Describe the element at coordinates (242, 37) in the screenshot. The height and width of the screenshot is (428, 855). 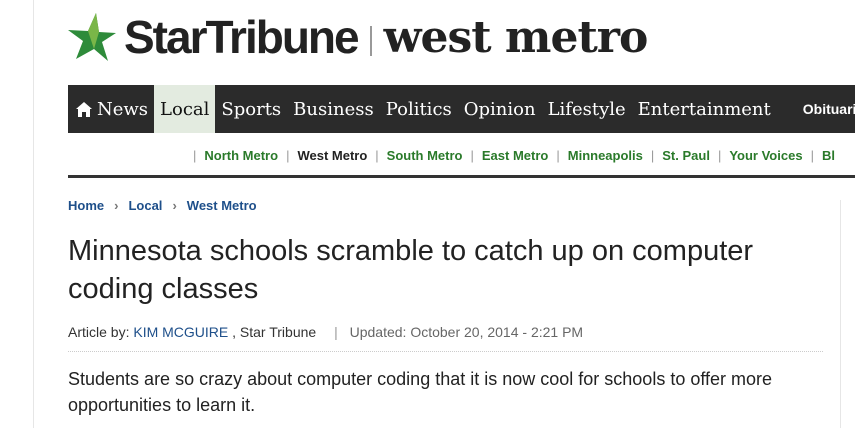
I see `brand-logo-text: StarTribune` at that location.